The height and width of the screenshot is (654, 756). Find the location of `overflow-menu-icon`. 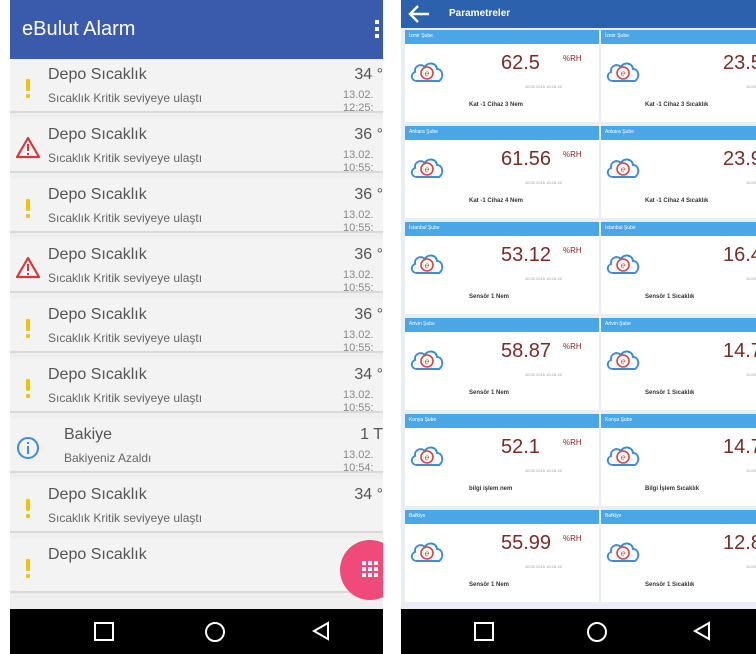

overflow-menu-icon is located at coordinates (379, 29).